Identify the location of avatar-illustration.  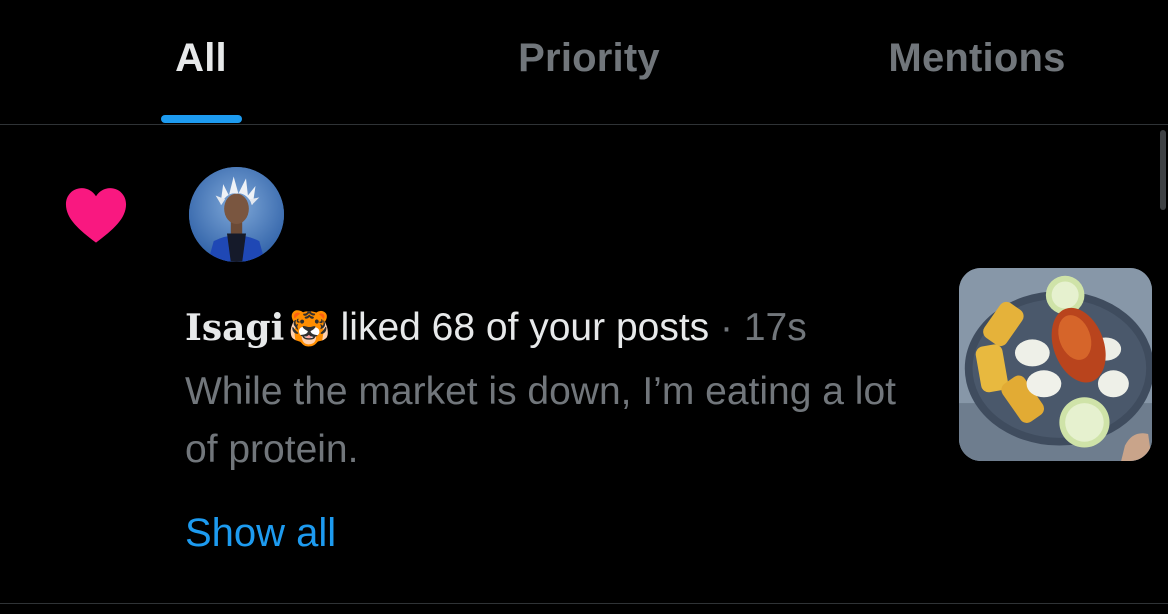
(236, 214).